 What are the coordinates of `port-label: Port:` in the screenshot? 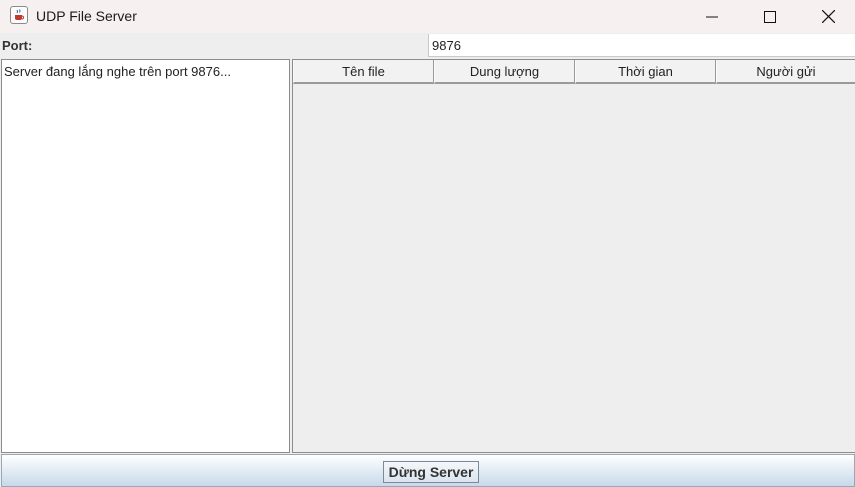 It's located at (17, 45).